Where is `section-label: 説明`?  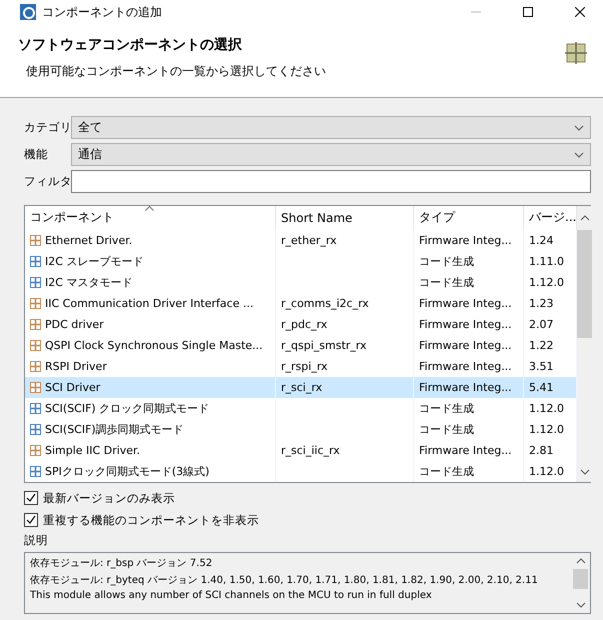 section-label: 説明 is located at coordinates (36, 540).